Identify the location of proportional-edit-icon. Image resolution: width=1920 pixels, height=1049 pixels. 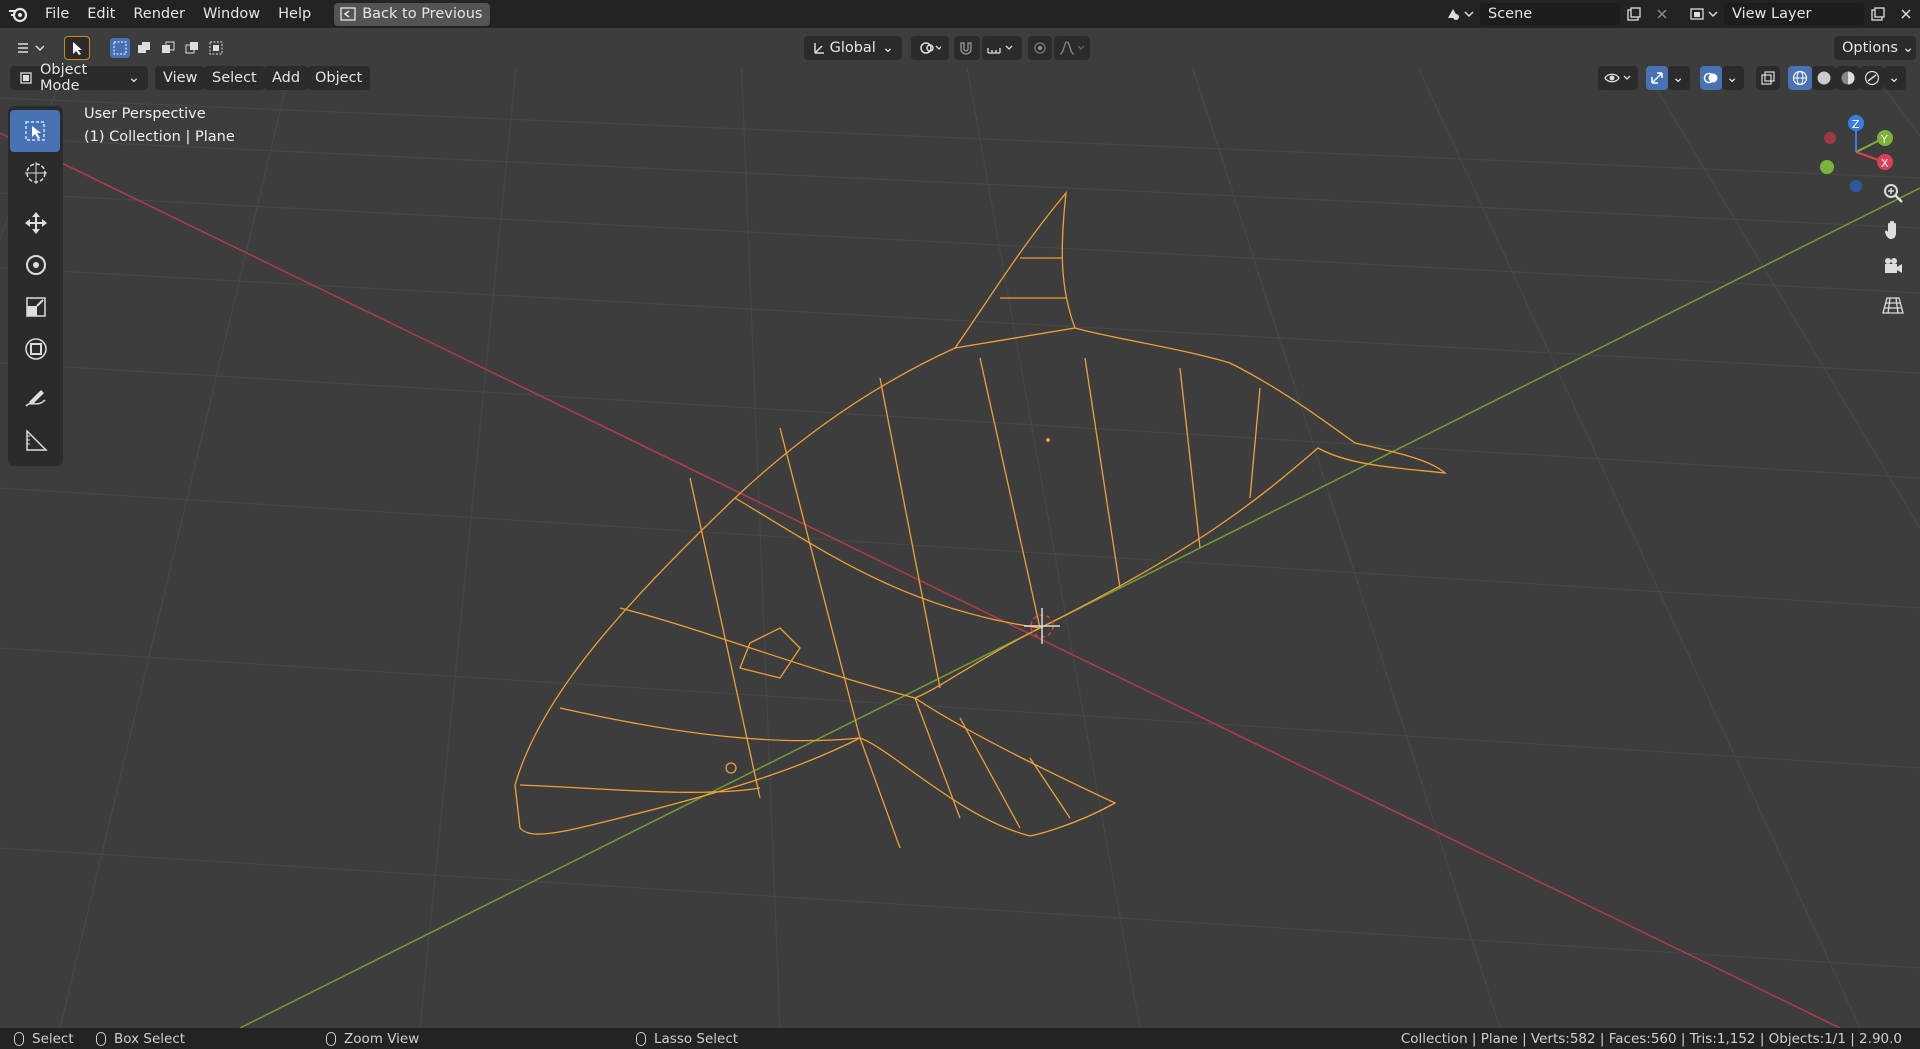
(1040, 48).